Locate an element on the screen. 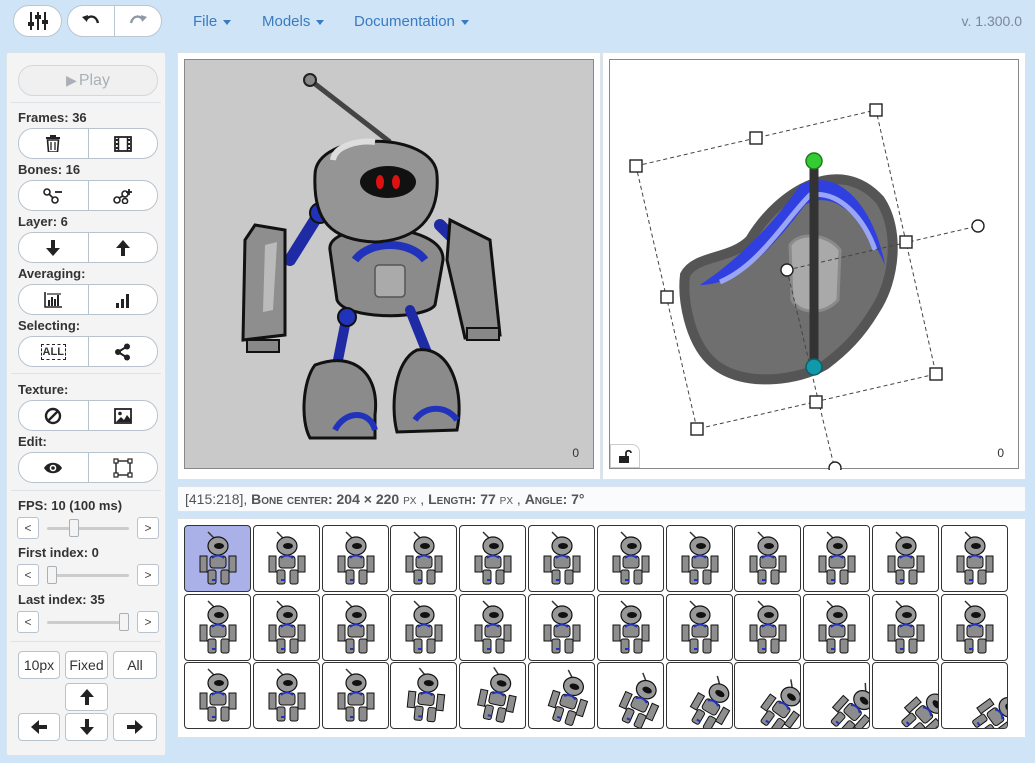 Image resolution: width=1035 pixels, height=763 pixels. select-connected-button is located at coordinates (123, 351).